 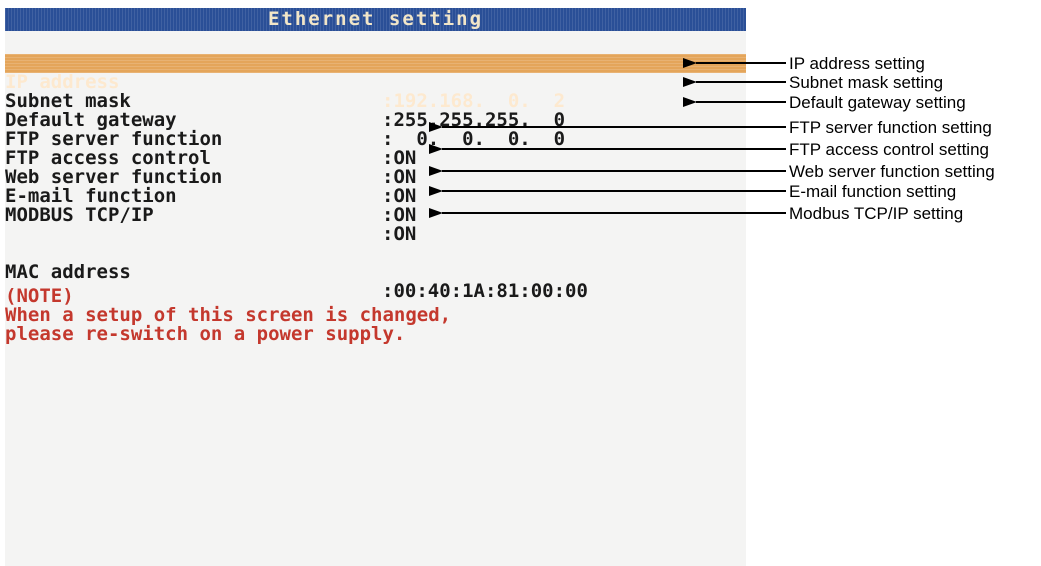 What do you see at coordinates (890, 127) in the screenshot?
I see `callout-ftp-server-function: FTP server function setting` at bounding box center [890, 127].